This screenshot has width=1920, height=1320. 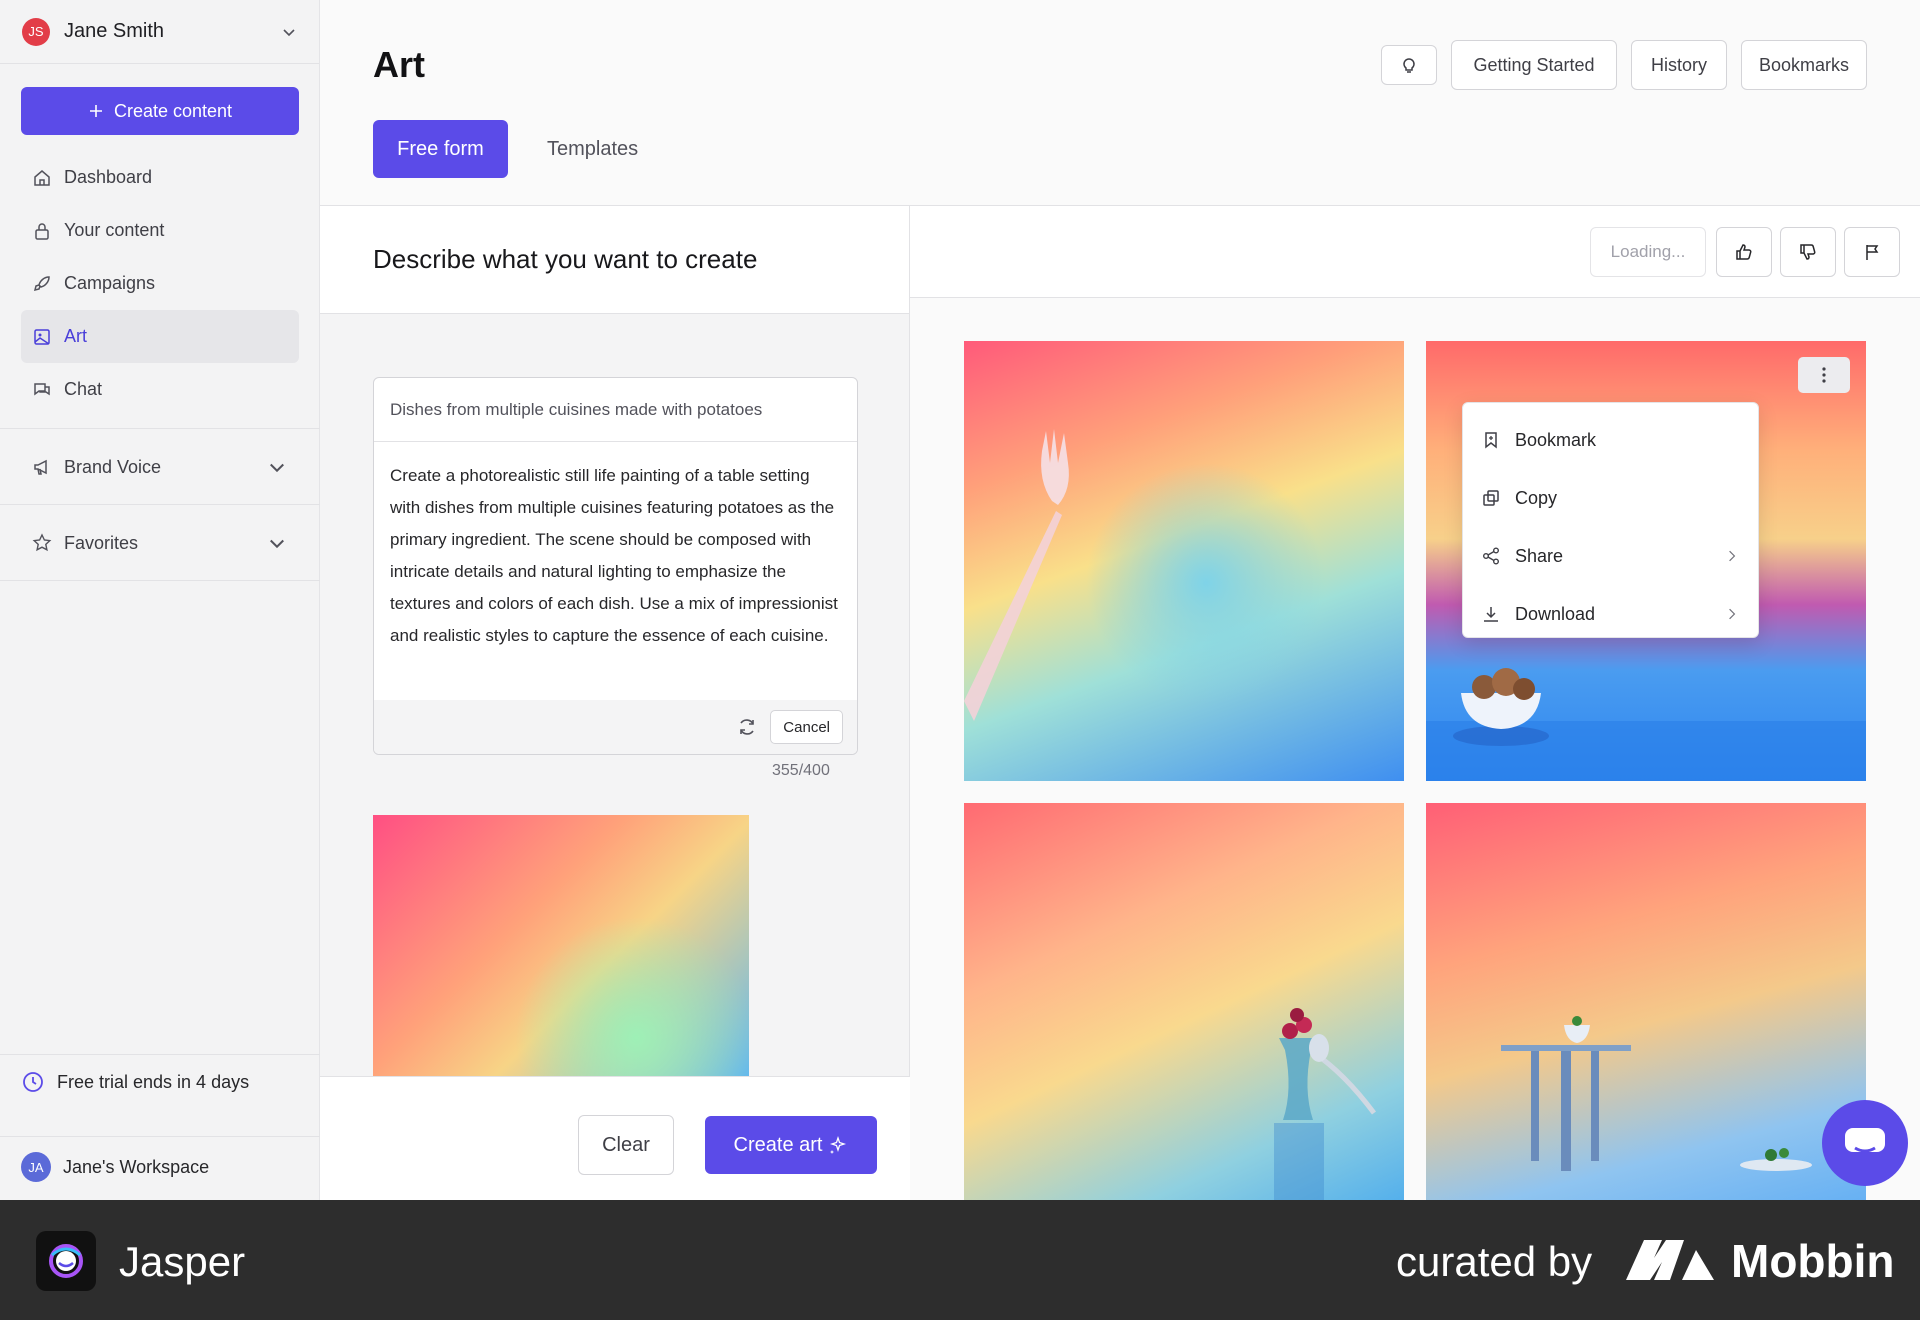 I want to click on create-art-button: Create art, so click(x=791, y=1145).